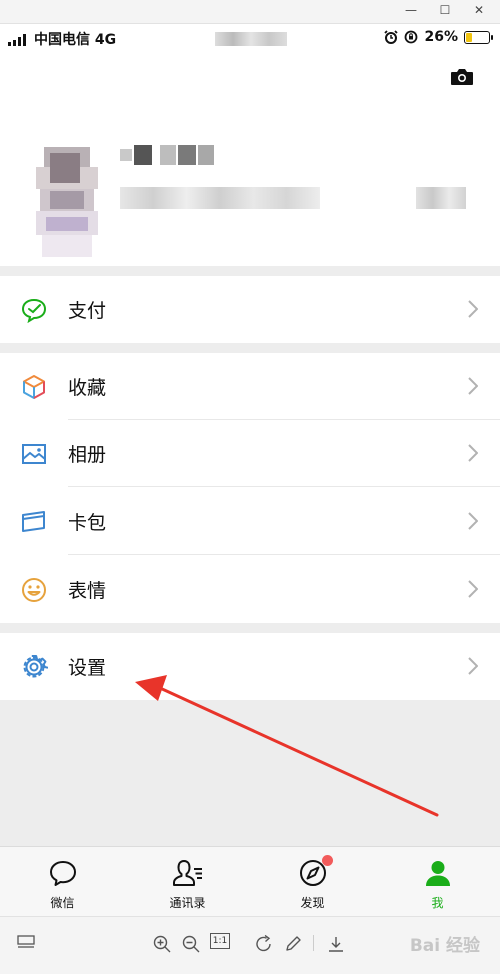 The width and height of the screenshot is (500, 974). Describe the element at coordinates (287, 746) in the screenshot. I see `annotation-arrow` at that location.